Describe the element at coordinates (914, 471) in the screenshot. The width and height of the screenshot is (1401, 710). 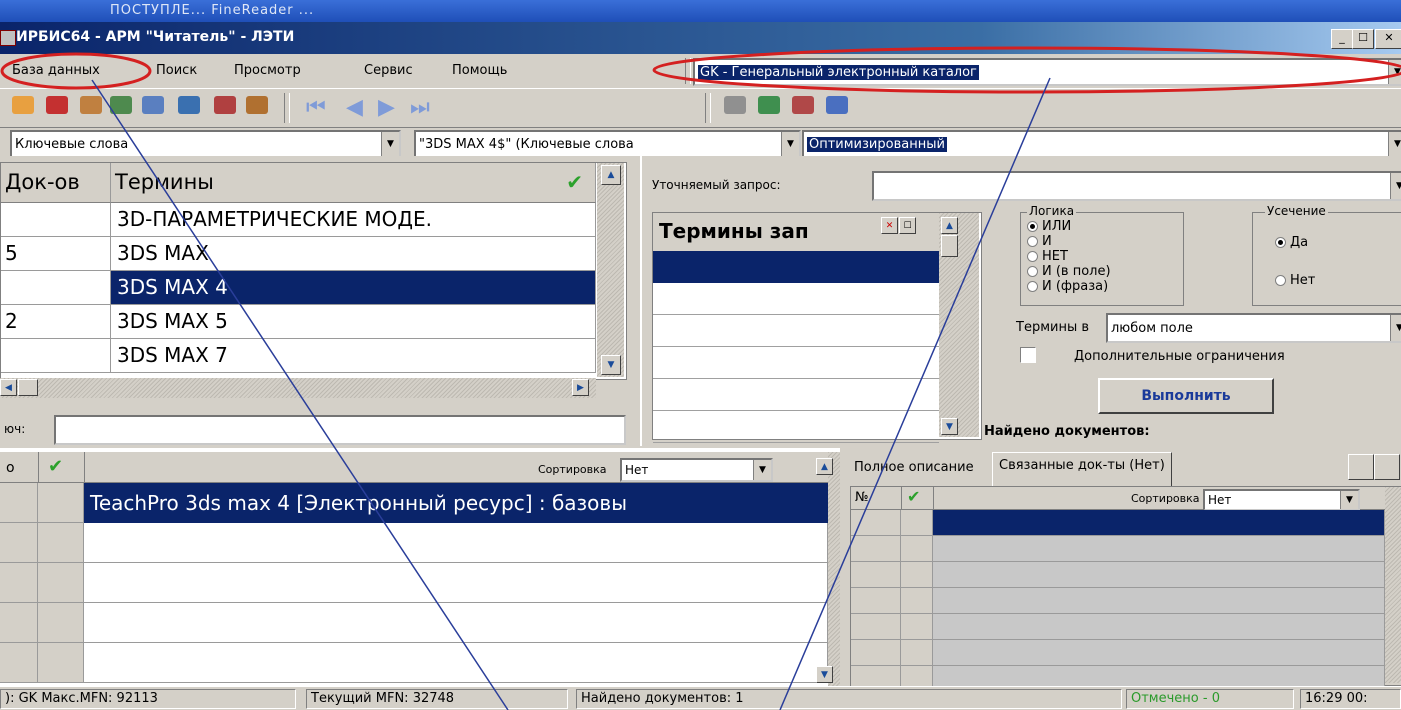
I see `tab-full-description: Полное описание` at that location.